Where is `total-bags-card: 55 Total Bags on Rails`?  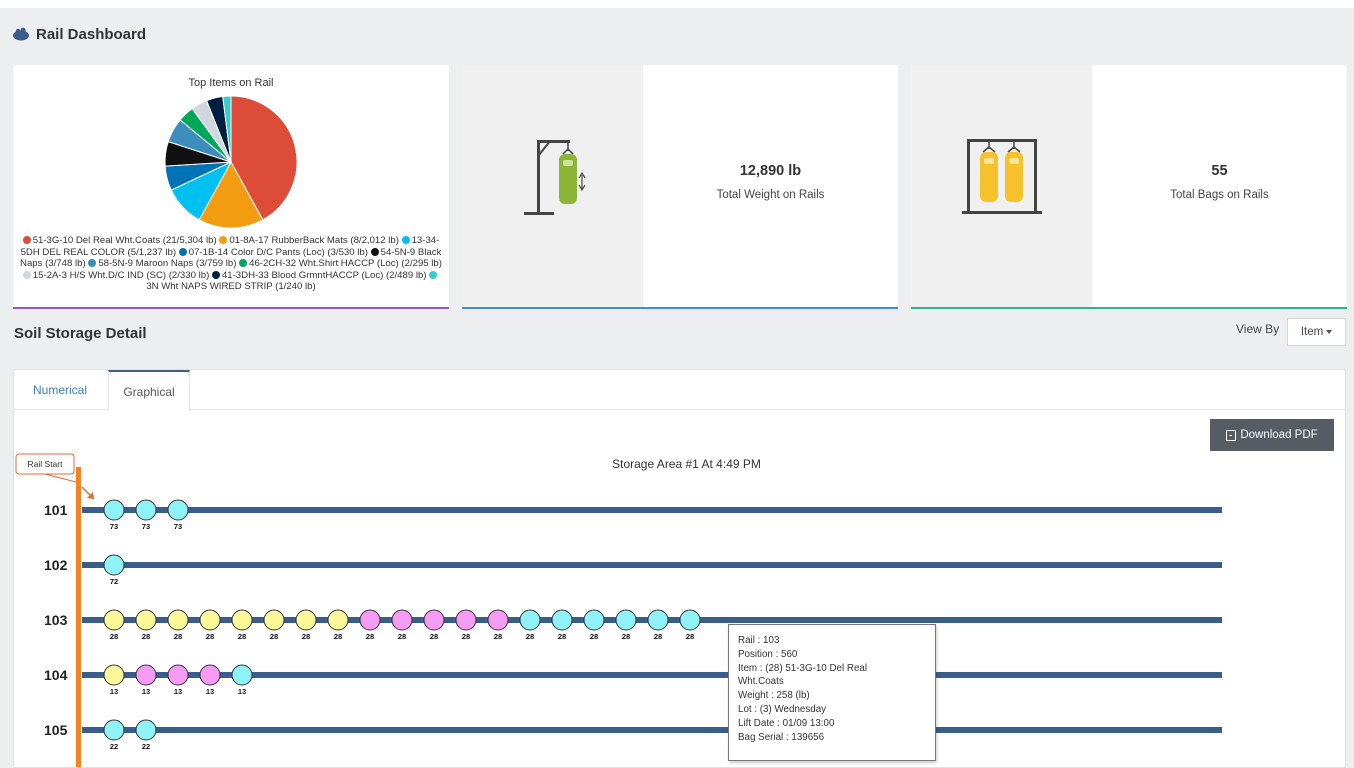 total-bags-card: 55 Total Bags on Rails is located at coordinates (1129, 187).